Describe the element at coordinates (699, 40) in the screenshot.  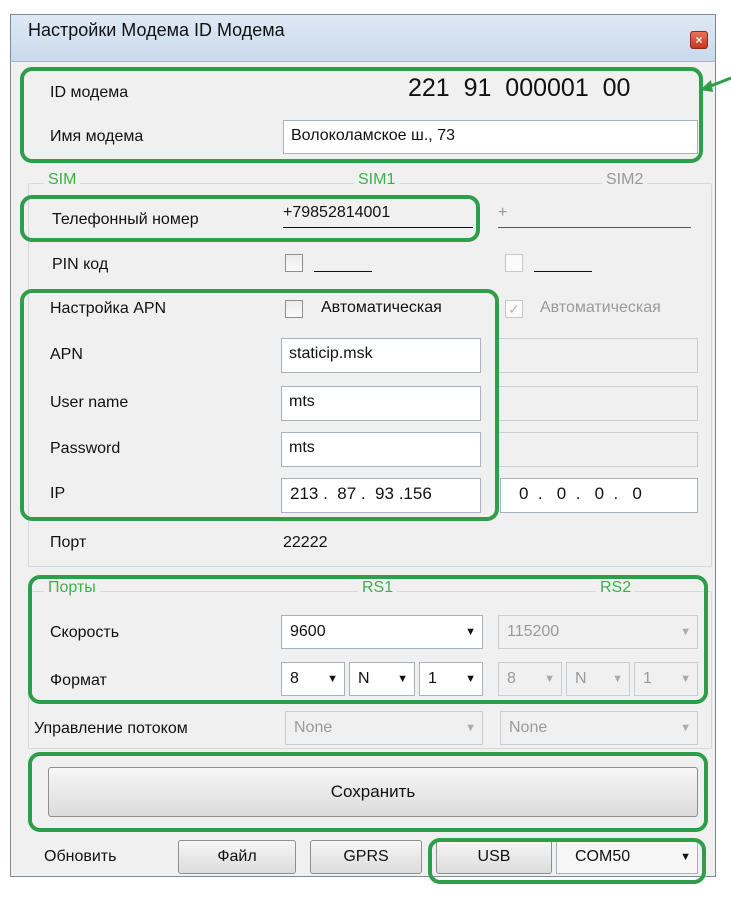
I see `close-icon: ×` at that location.